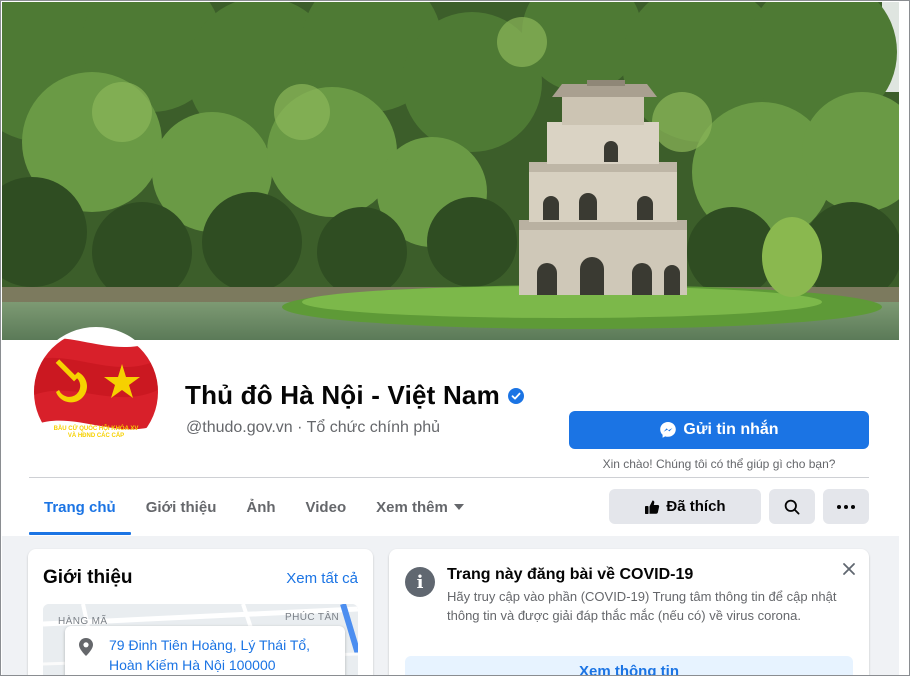 This screenshot has width=910, height=676. I want to click on location-pin-icon, so click(86, 647).